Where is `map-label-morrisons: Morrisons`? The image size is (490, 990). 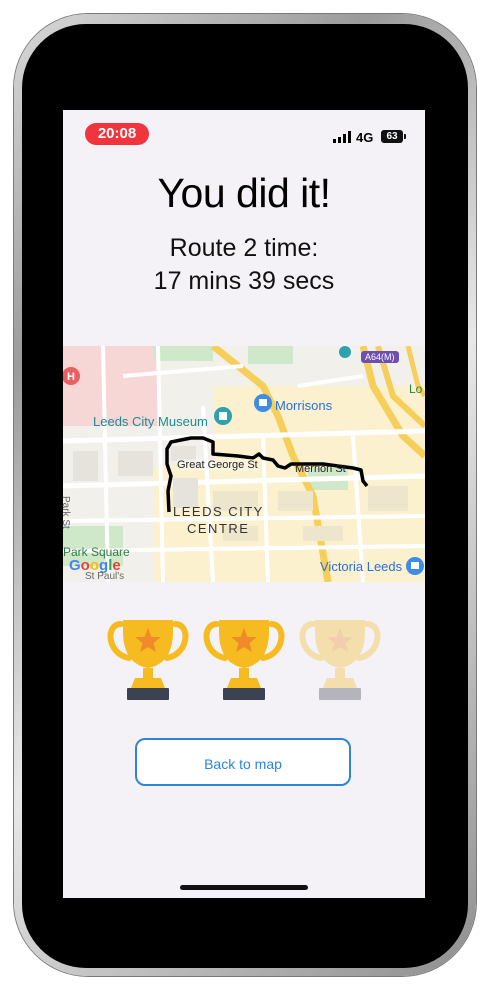 map-label-morrisons: Morrisons is located at coordinates (304, 405).